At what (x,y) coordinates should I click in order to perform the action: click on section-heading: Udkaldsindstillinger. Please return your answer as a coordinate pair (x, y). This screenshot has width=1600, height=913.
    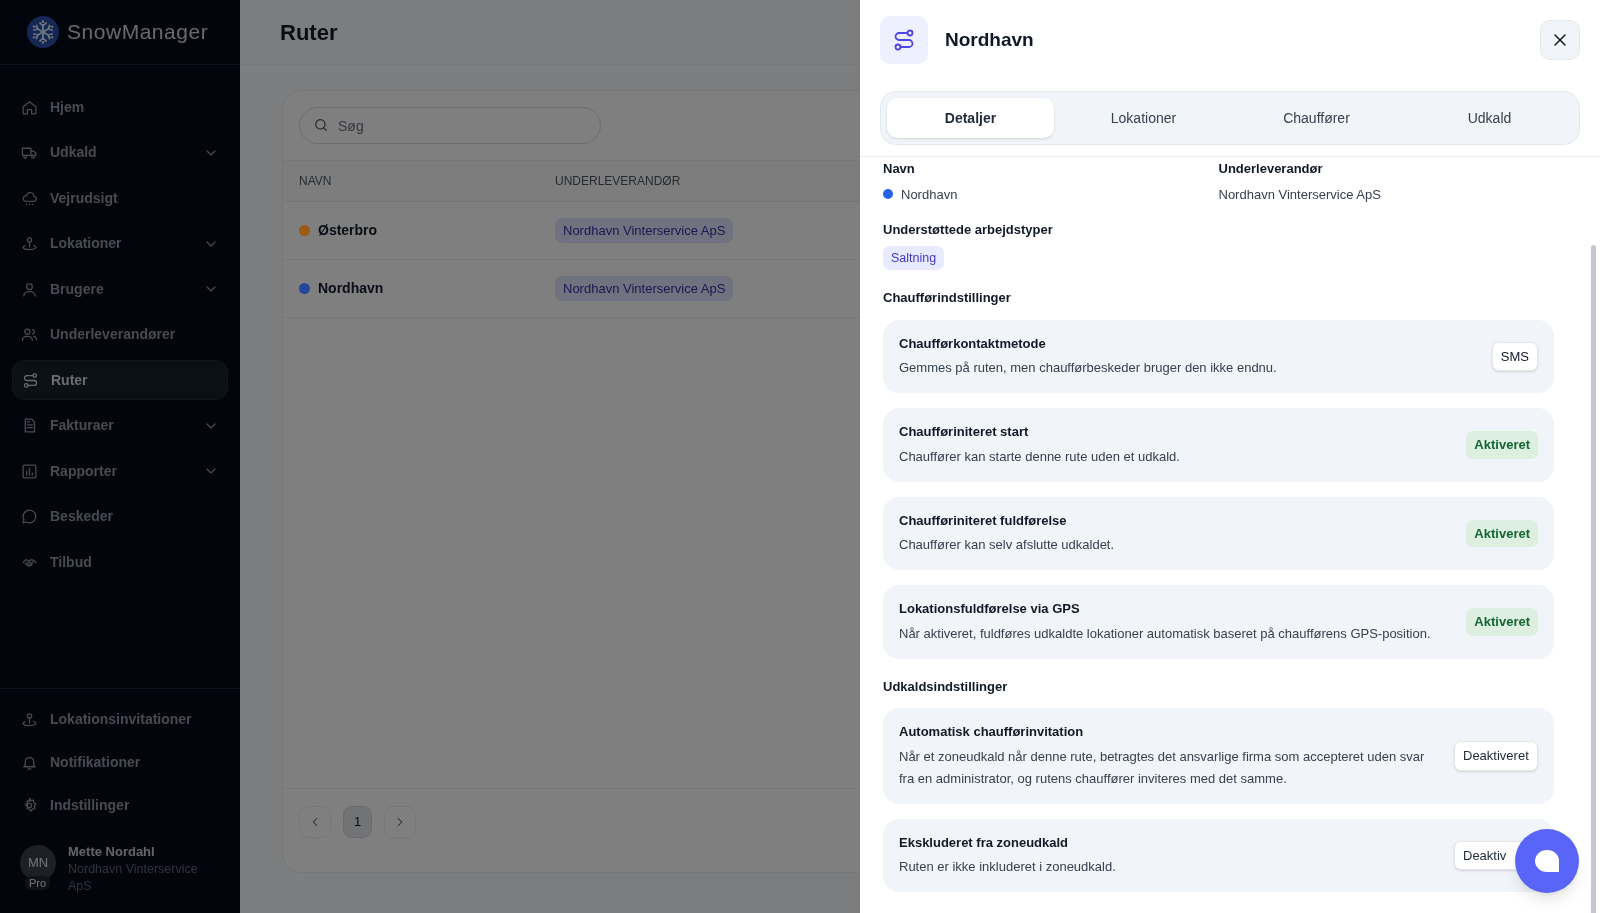
    Looking at the image, I should click on (946, 686).